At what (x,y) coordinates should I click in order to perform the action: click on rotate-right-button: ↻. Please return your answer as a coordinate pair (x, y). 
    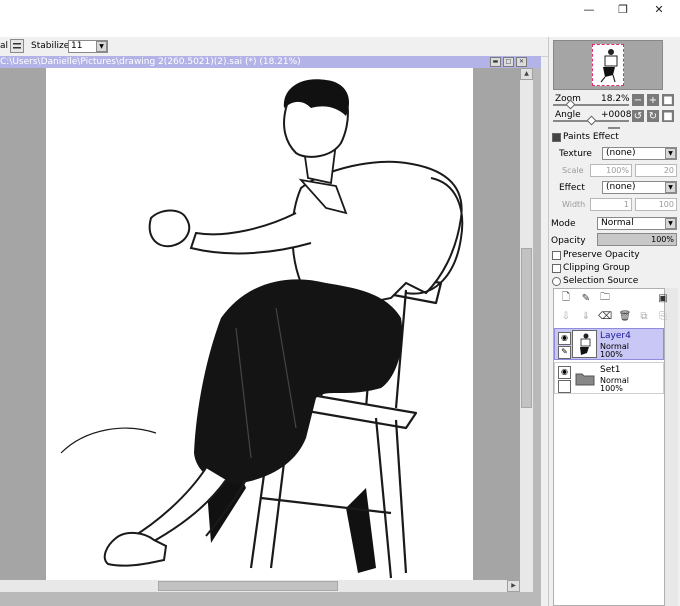
    Looking at the image, I should click on (653, 116).